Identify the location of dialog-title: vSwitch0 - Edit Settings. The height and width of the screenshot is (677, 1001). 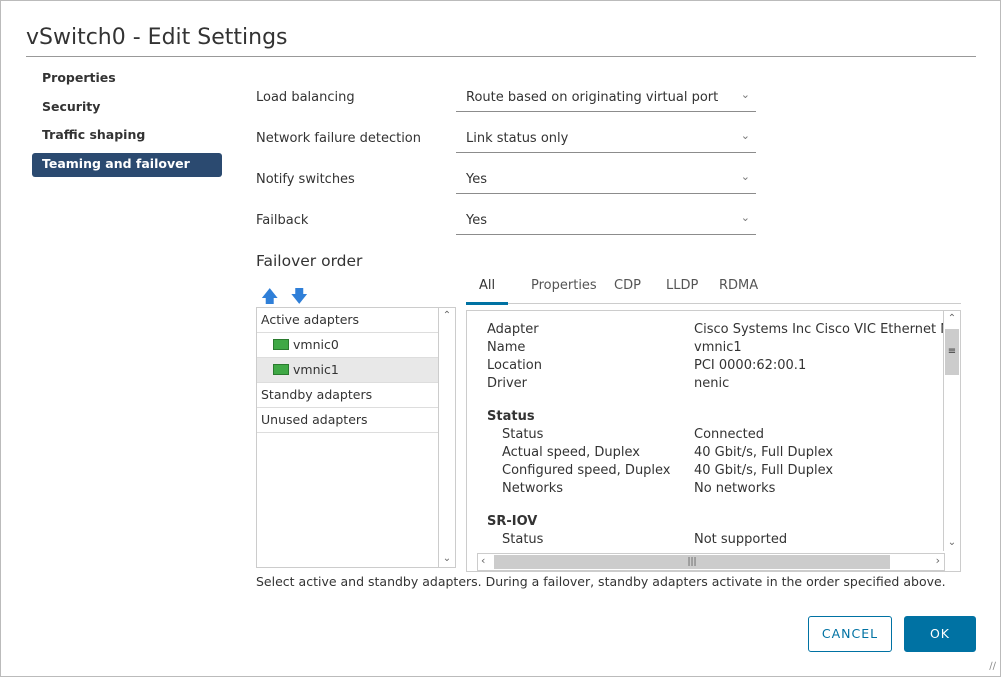
(157, 37).